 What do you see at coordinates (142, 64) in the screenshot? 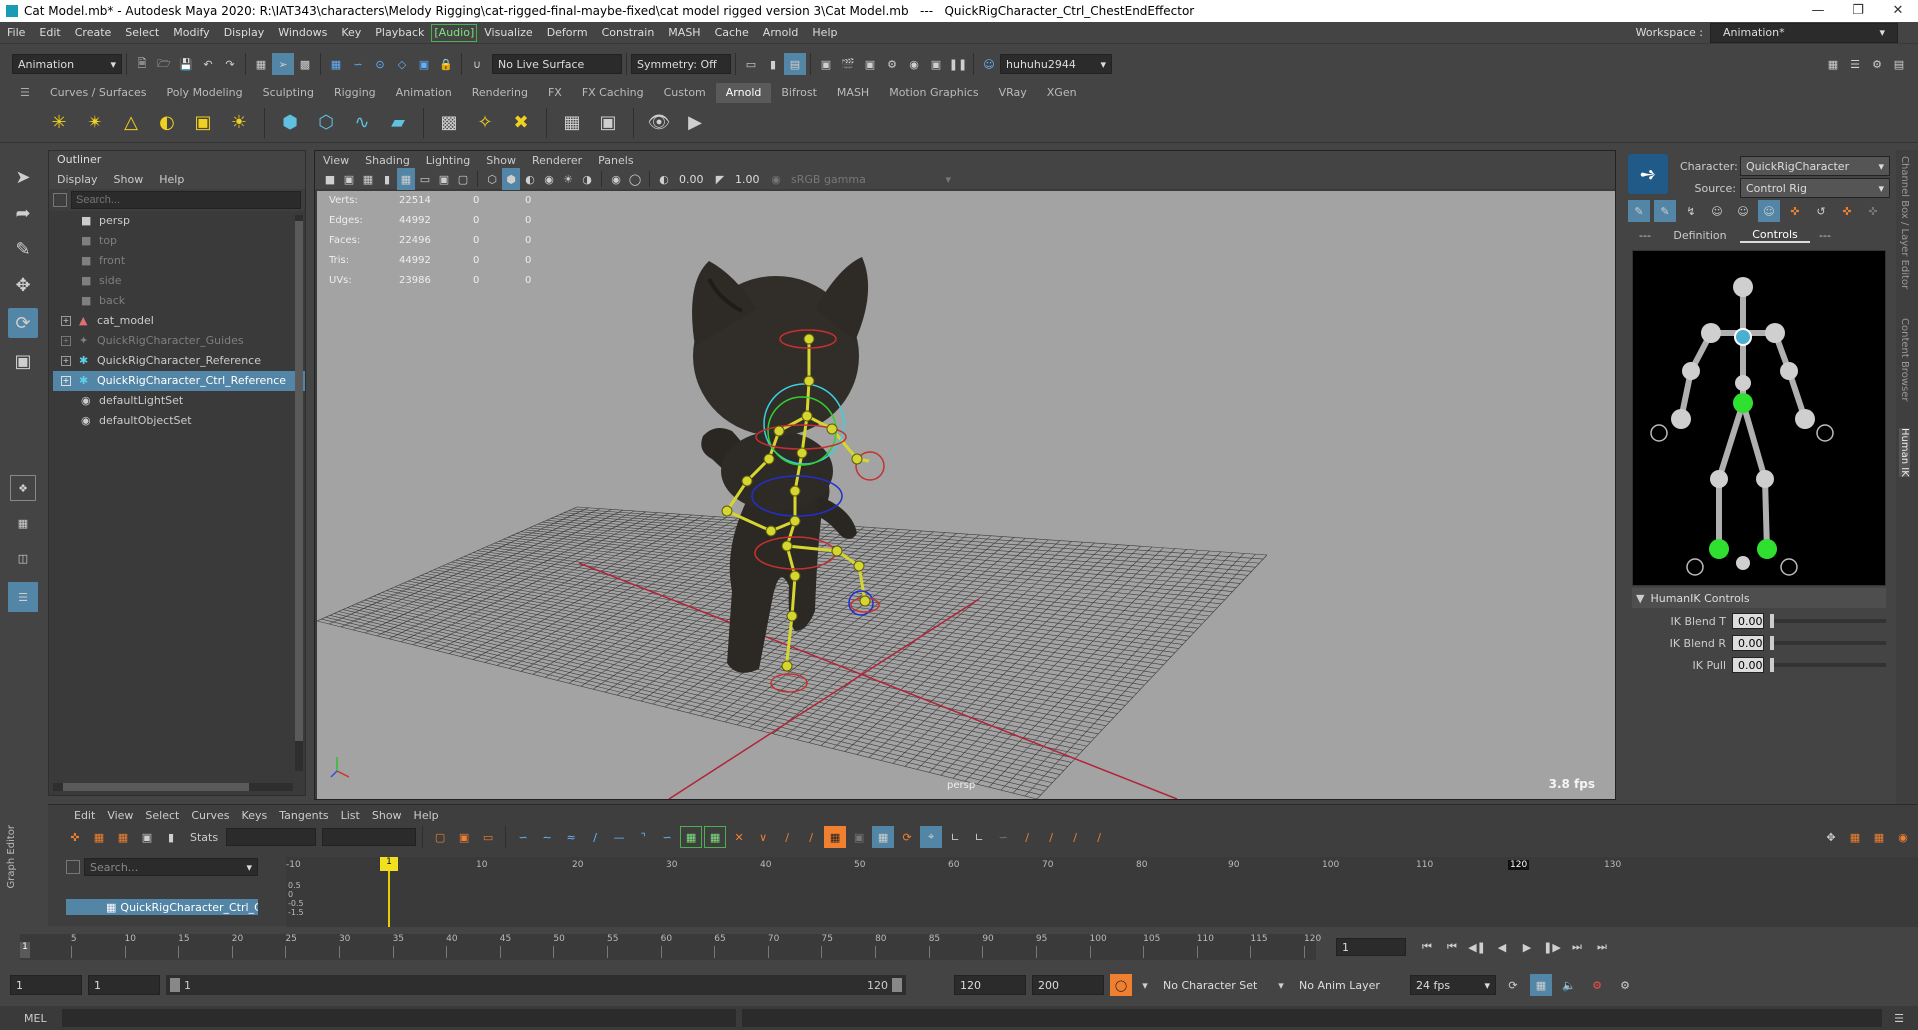
I see `new-scene-icon: 🗎` at bounding box center [142, 64].